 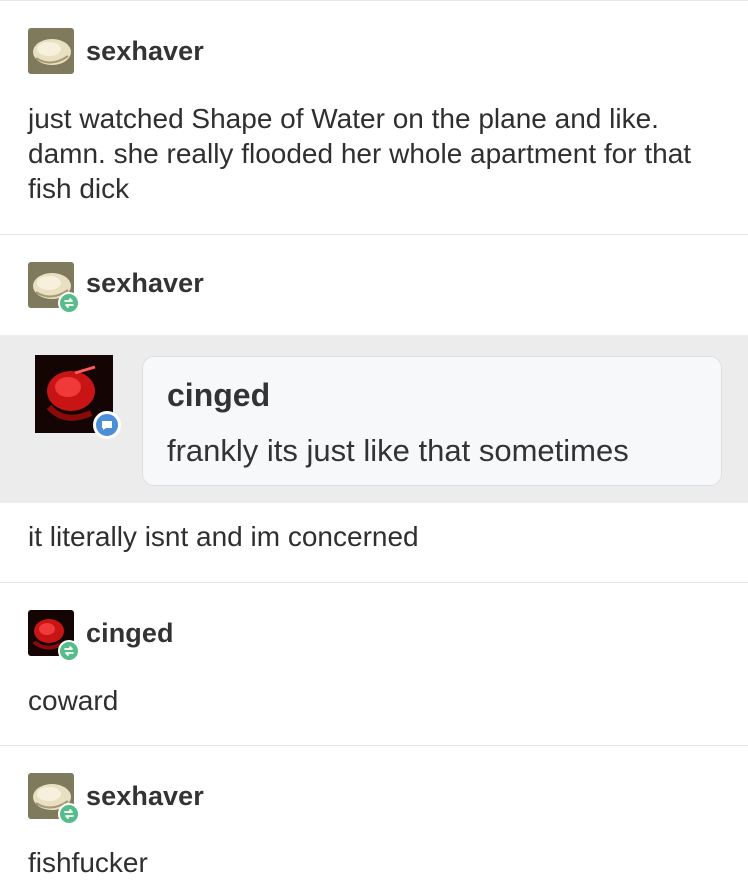 What do you see at coordinates (73, 700) in the screenshot?
I see `post-text: coward` at bounding box center [73, 700].